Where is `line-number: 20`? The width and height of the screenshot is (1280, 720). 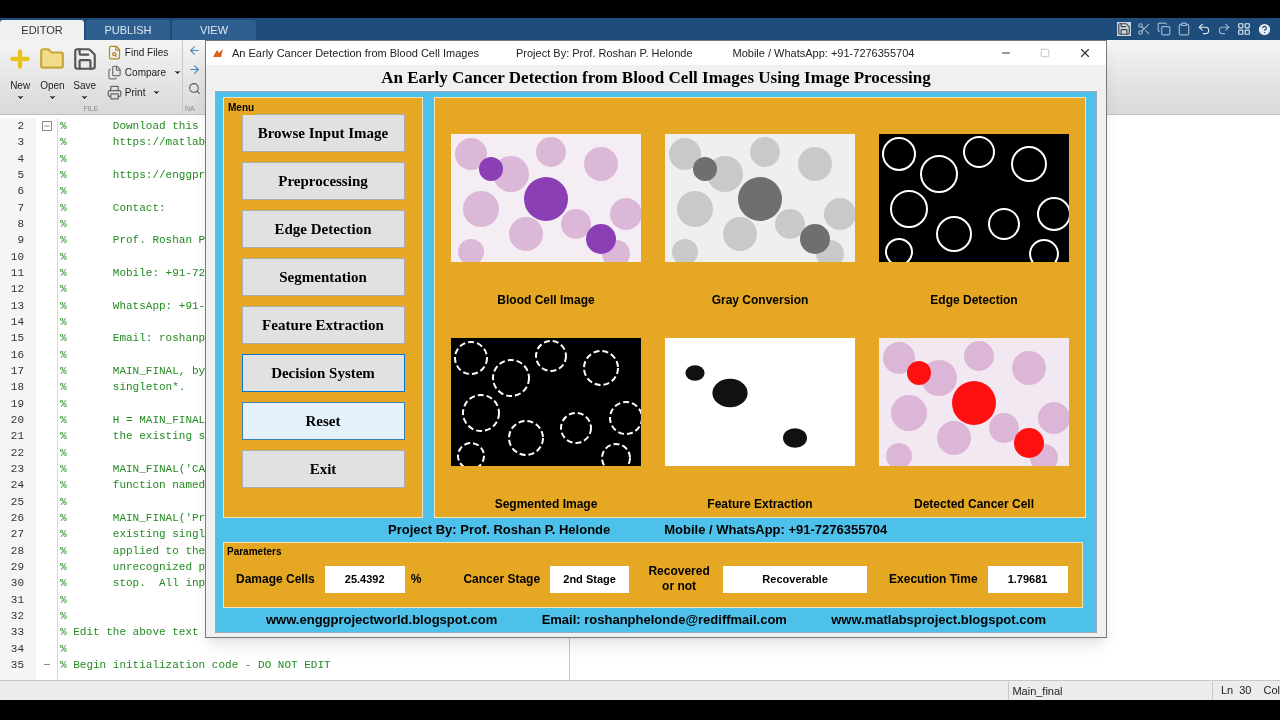 line-number: 20 is located at coordinates (17, 420).